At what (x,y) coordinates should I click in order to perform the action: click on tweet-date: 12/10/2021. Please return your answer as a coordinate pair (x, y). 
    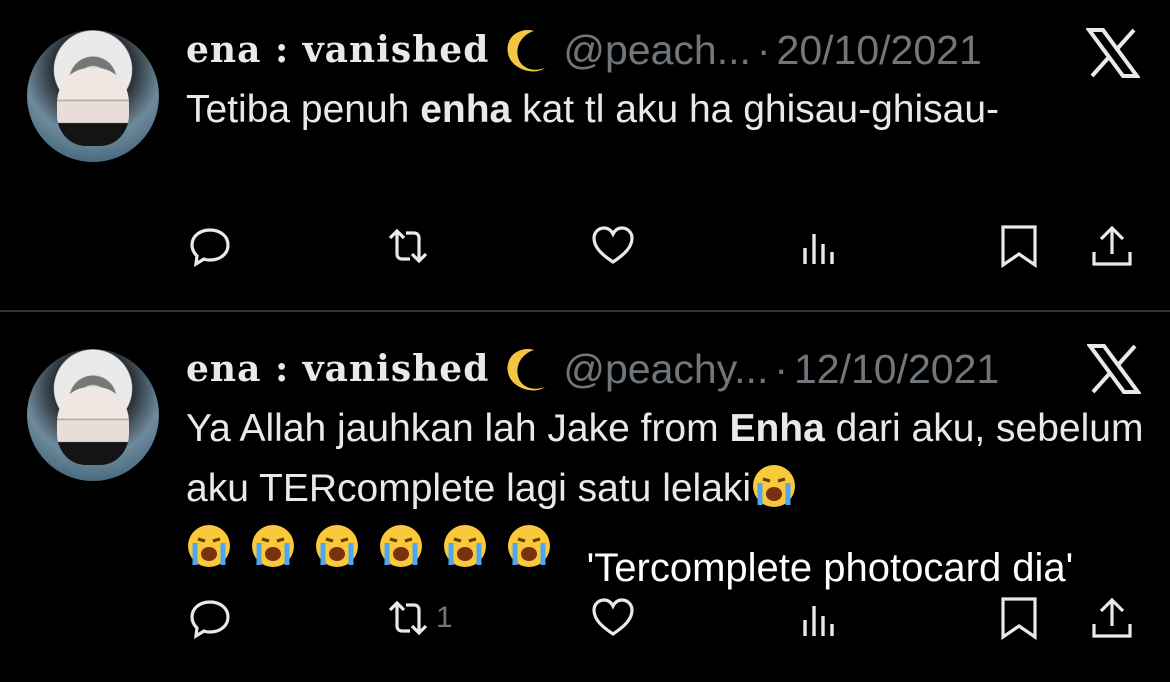
    Looking at the image, I should click on (896, 369).